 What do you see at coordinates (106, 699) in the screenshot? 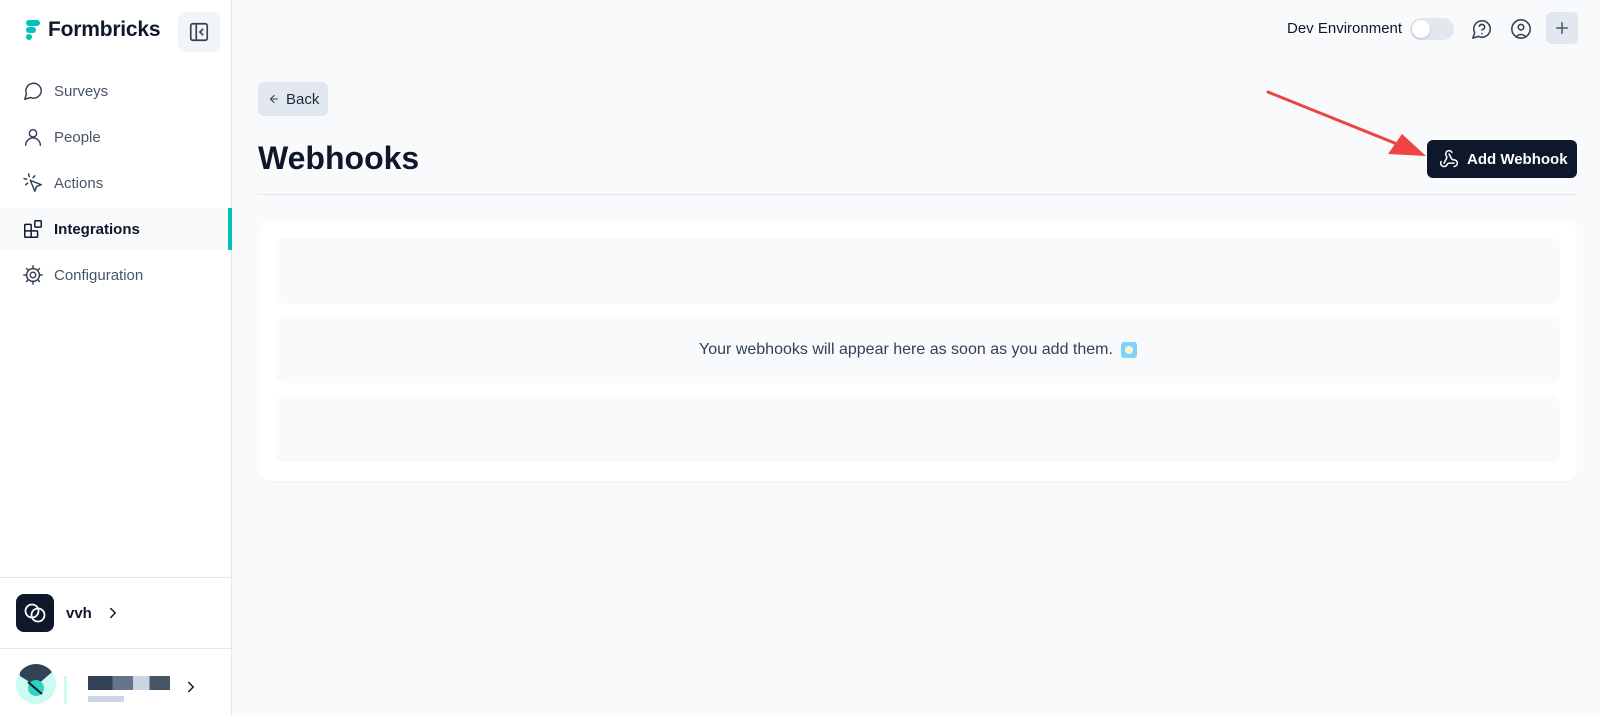
I see `user-email-redacted` at bounding box center [106, 699].